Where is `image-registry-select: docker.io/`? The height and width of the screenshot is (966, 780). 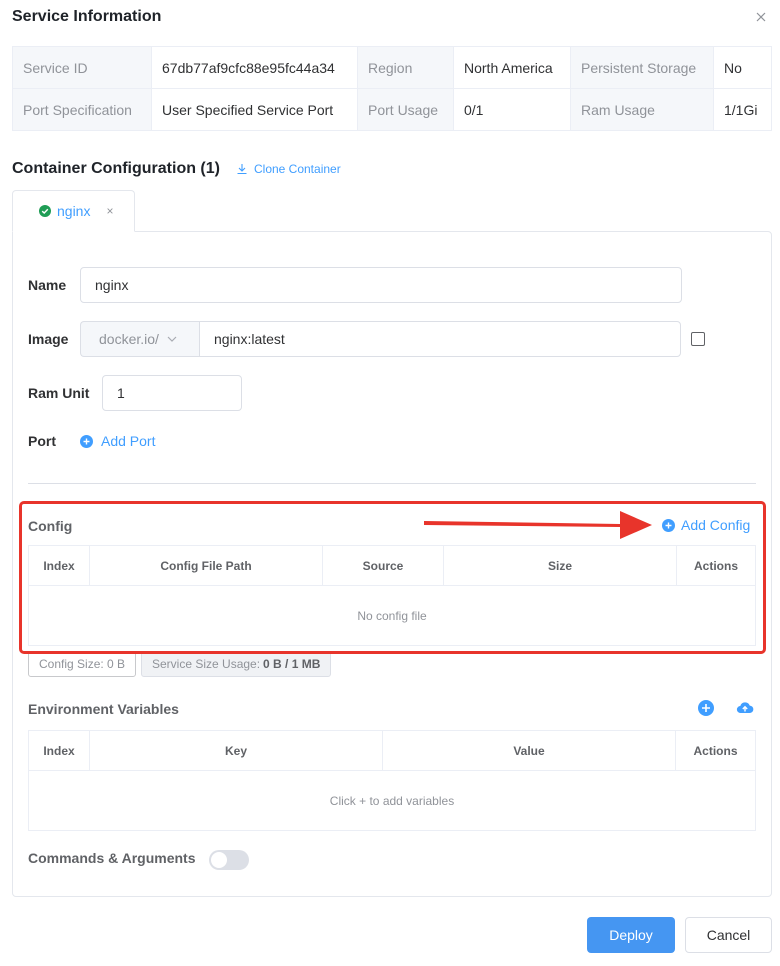
image-registry-select: docker.io/ is located at coordinates (140, 339).